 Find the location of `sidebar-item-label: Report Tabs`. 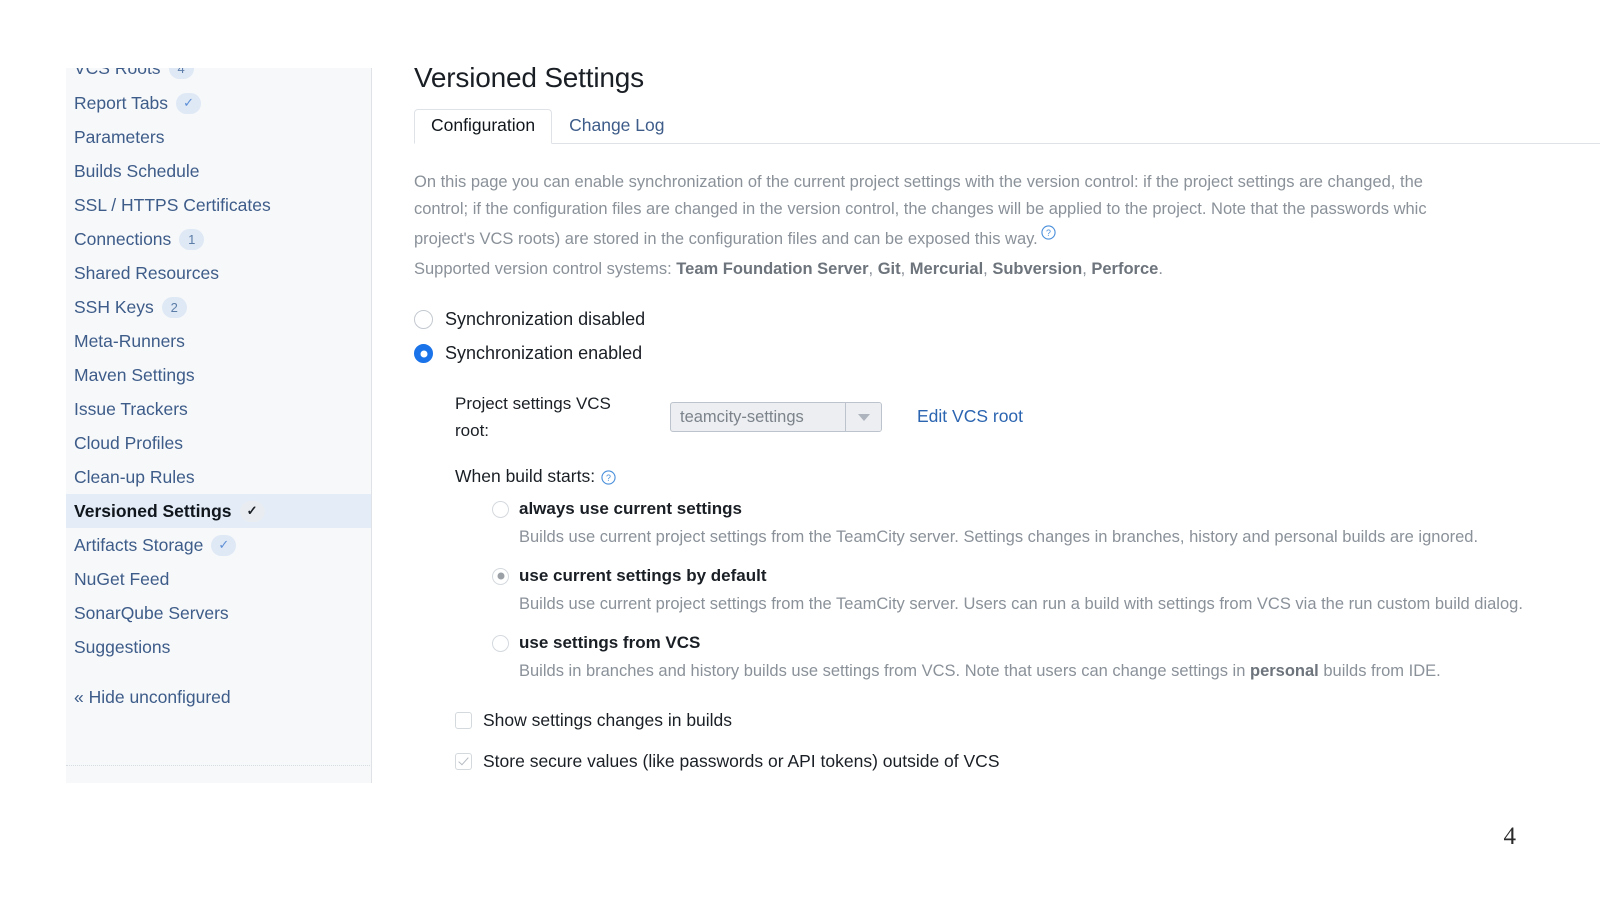

sidebar-item-label: Report Tabs is located at coordinates (121, 102).